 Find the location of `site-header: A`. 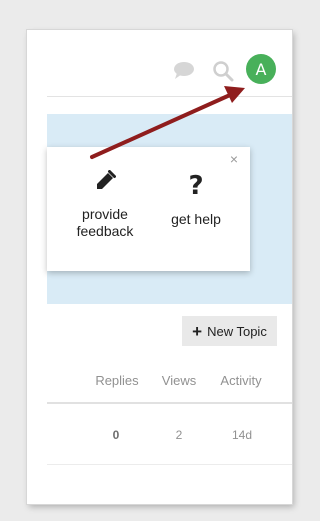

site-header: A is located at coordinates (159, 63).